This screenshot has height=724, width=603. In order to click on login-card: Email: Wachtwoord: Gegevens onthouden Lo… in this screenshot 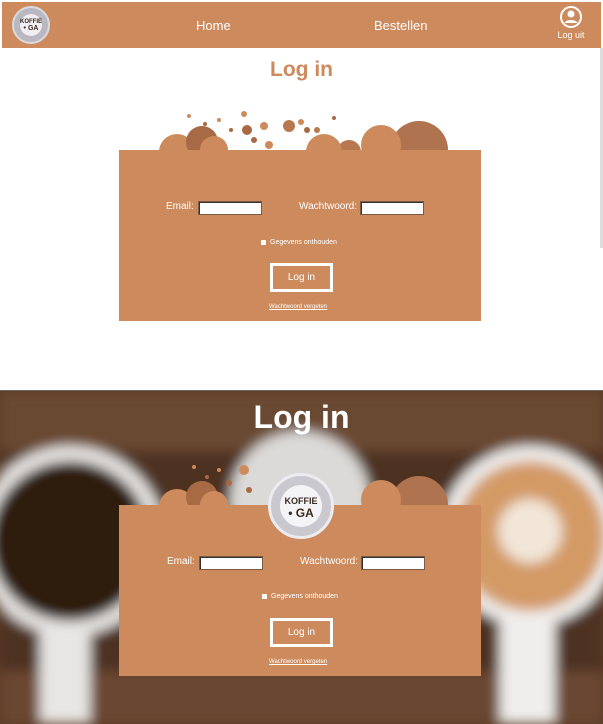, I will do `click(300, 235)`.